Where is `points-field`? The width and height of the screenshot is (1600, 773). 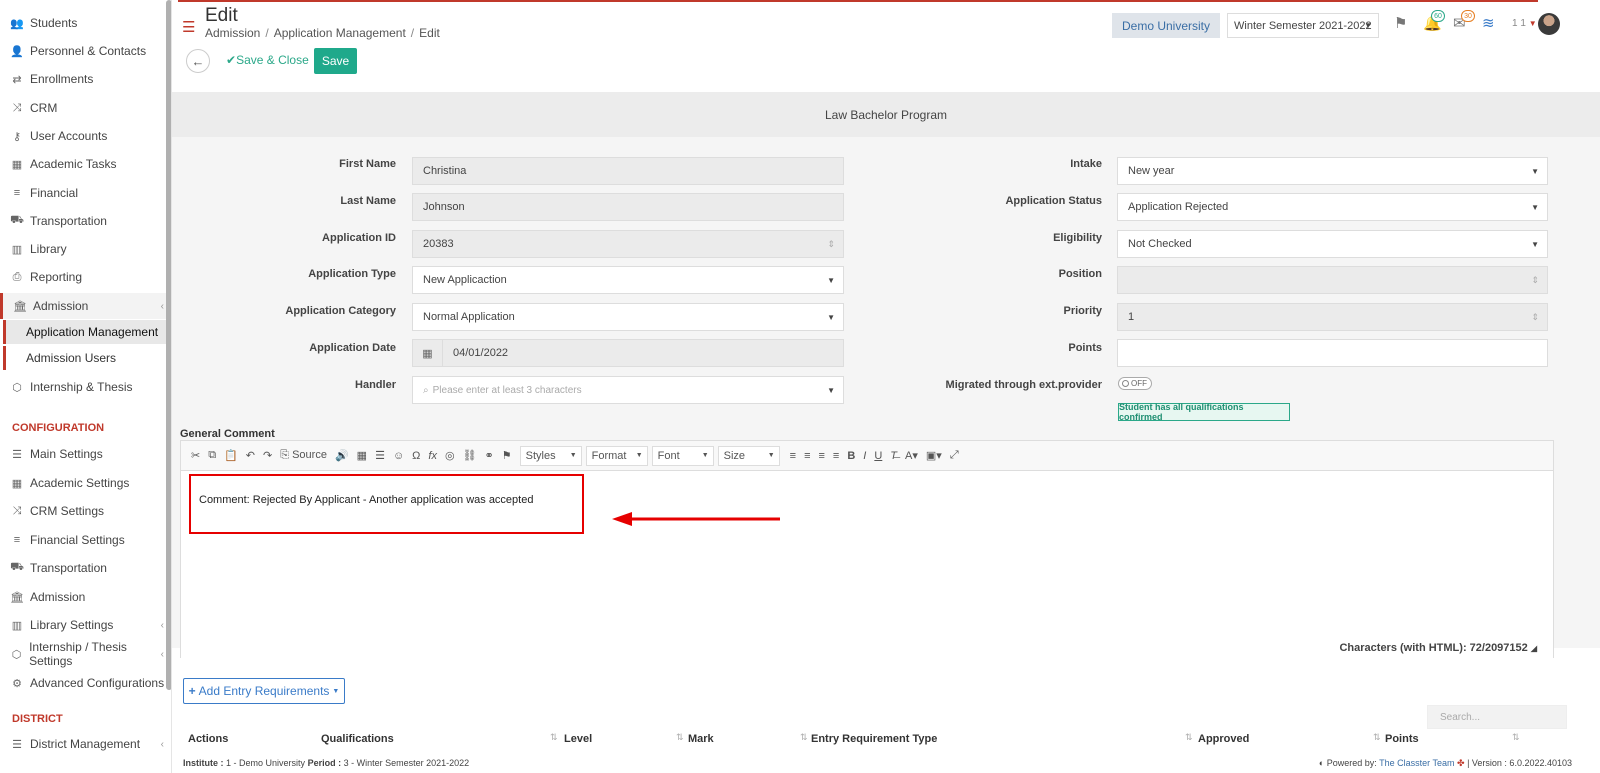
points-field is located at coordinates (1332, 353).